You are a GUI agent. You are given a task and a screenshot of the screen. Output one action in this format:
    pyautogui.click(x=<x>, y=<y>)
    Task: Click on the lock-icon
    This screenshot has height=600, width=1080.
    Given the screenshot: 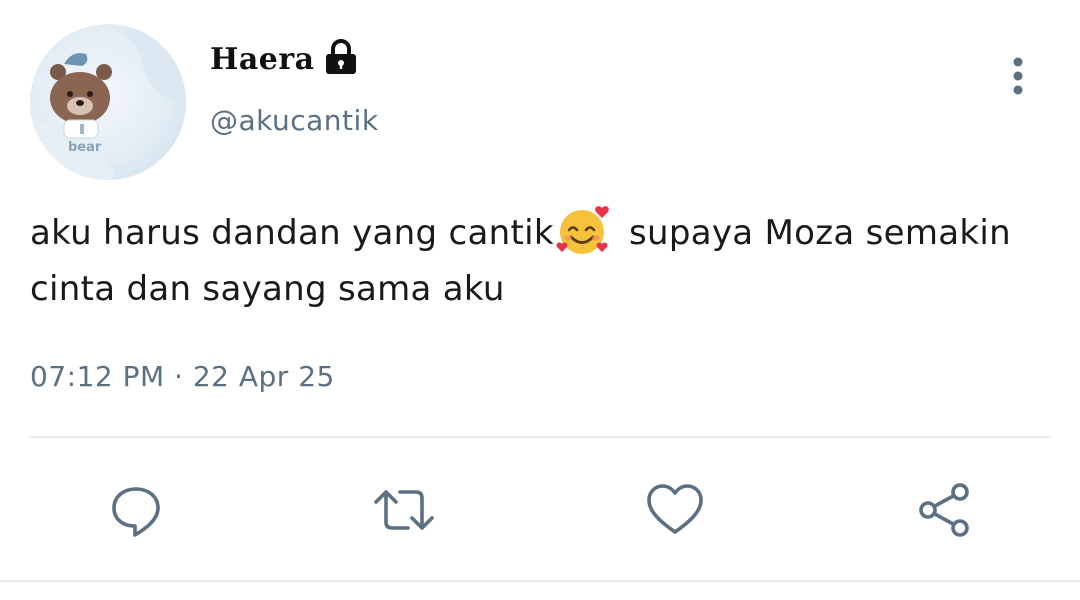 What is the action you would take?
    pyautogui.click(x=341, y=57)
    